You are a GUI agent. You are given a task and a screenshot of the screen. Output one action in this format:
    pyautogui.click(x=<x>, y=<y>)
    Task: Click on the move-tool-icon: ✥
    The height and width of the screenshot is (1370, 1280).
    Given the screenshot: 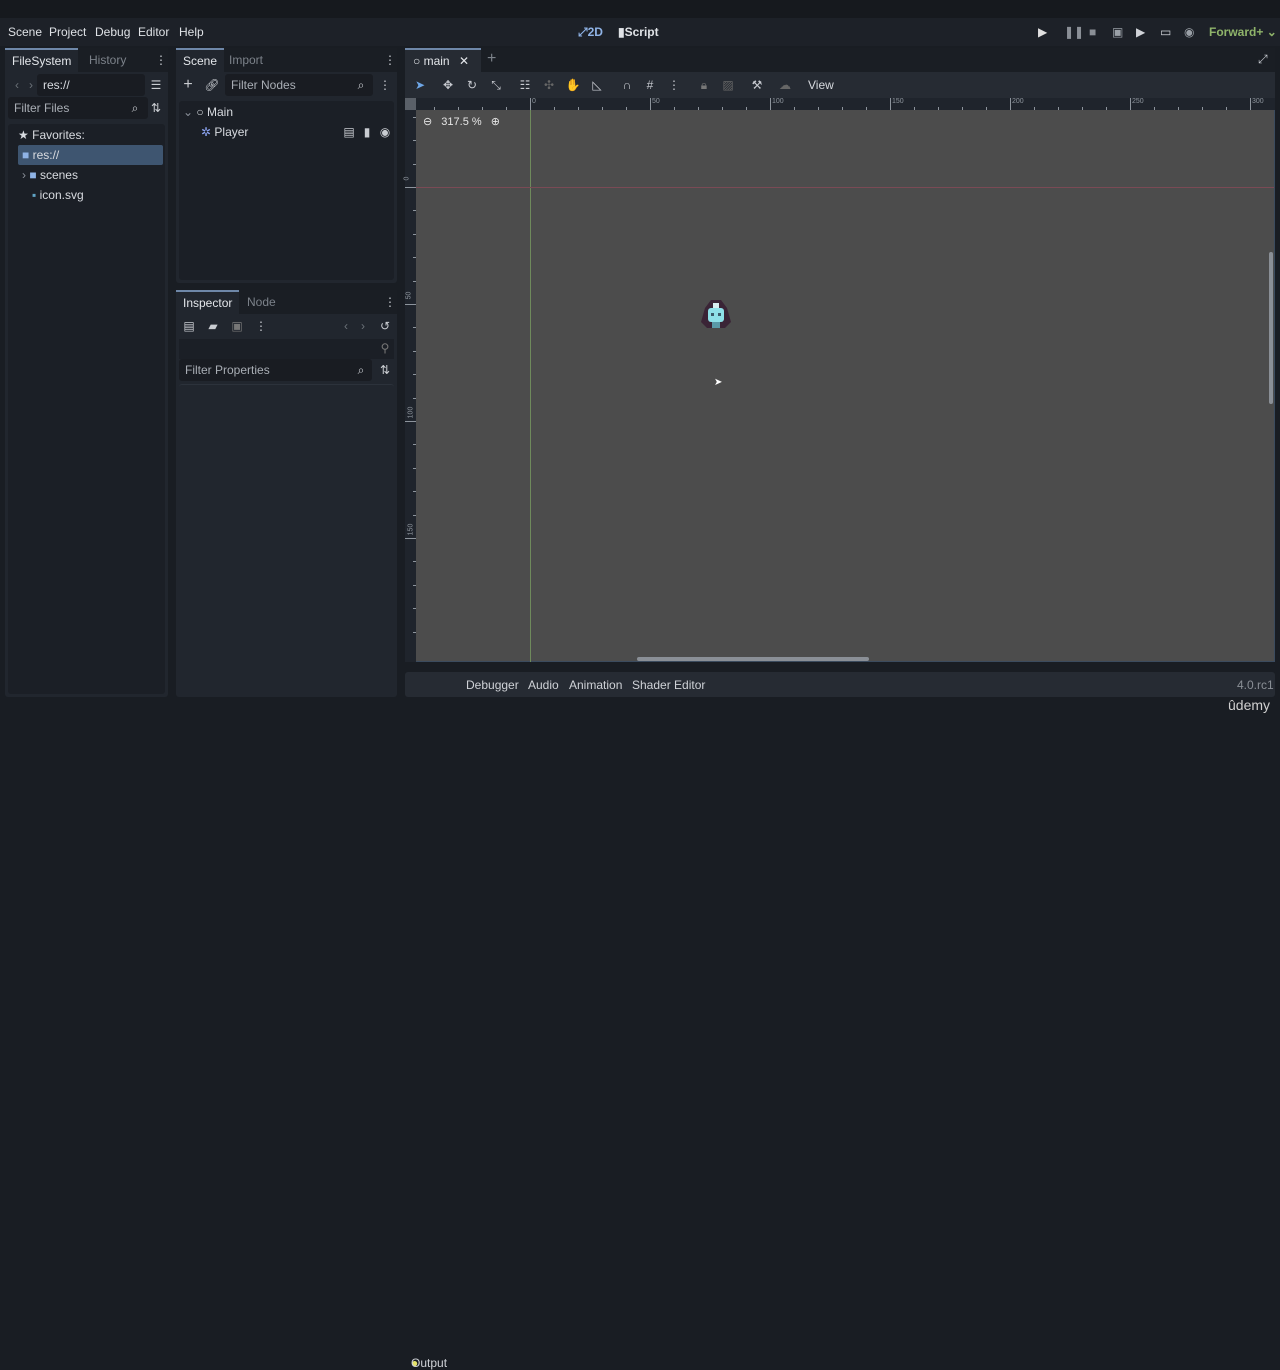 What is the action you would take?
    pyautogui.click(x=448, y=85)
    